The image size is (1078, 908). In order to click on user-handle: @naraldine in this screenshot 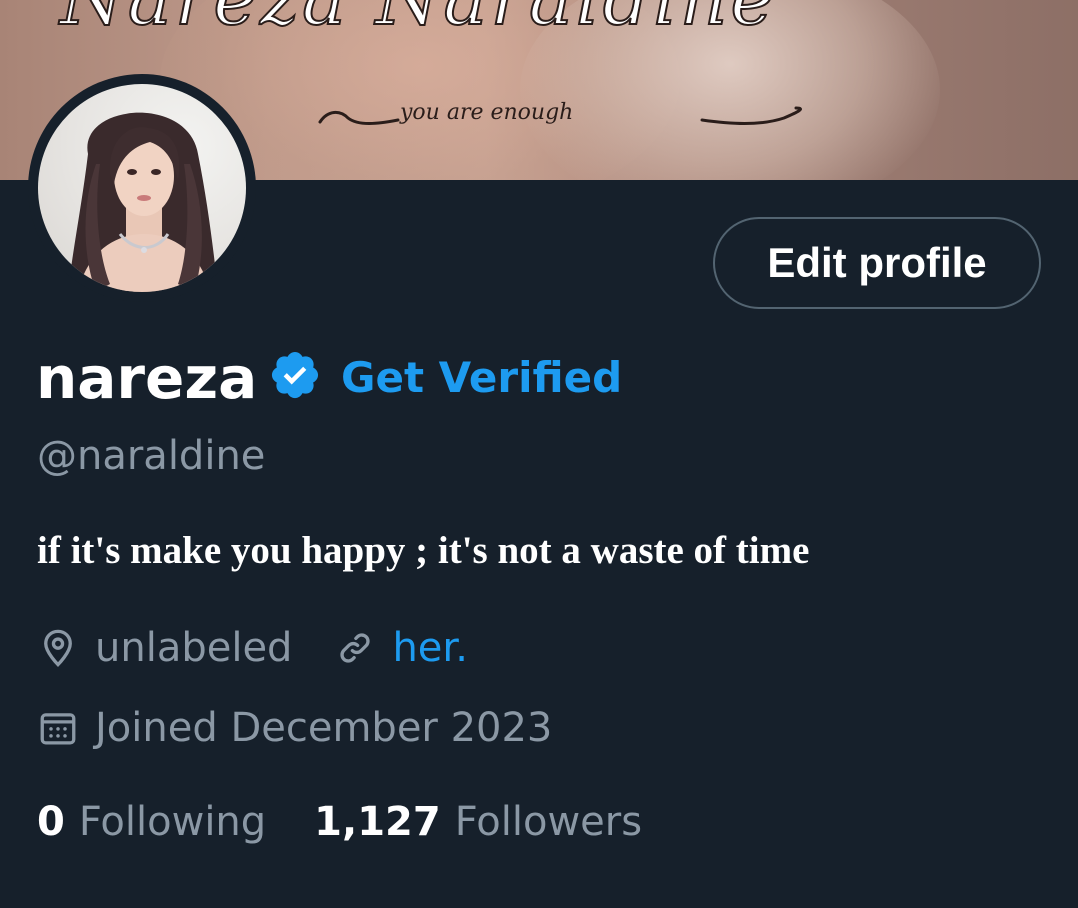, I will do `click(151, 456)`.